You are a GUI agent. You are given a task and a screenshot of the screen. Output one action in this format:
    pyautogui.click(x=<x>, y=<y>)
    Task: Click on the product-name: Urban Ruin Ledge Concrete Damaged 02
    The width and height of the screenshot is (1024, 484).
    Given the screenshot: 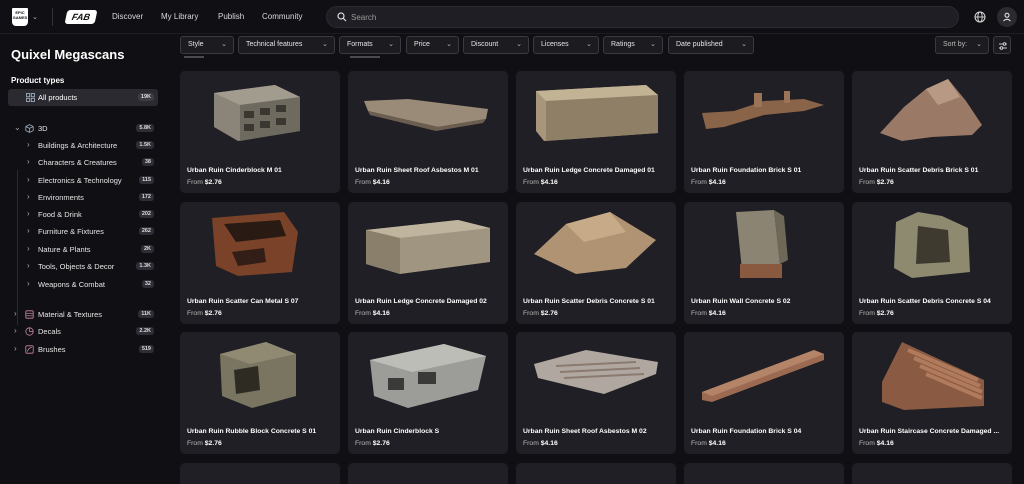 What is the action you would take?
    pyautogui.click(x=421, y=301)
    